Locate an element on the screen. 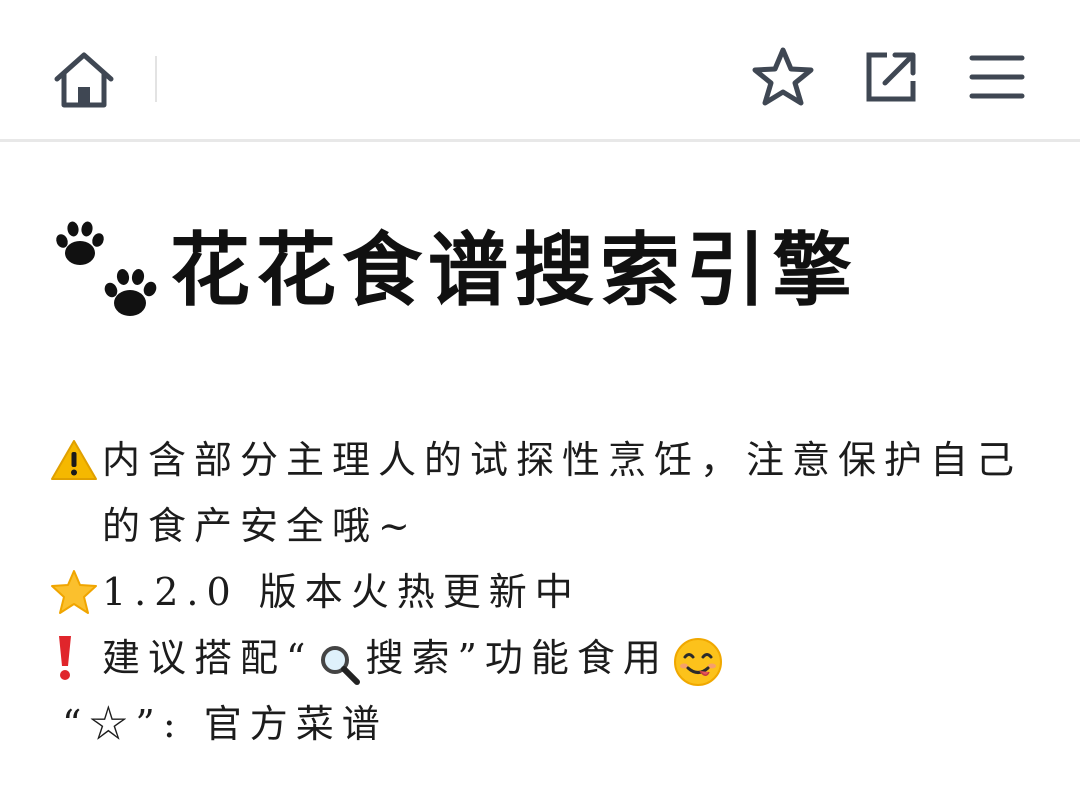 The width and height of the screenshot is (1080, 810). notice-search-tip: 建议搭配“ 搜索”功能食用 is located at coordinates (540, 658).